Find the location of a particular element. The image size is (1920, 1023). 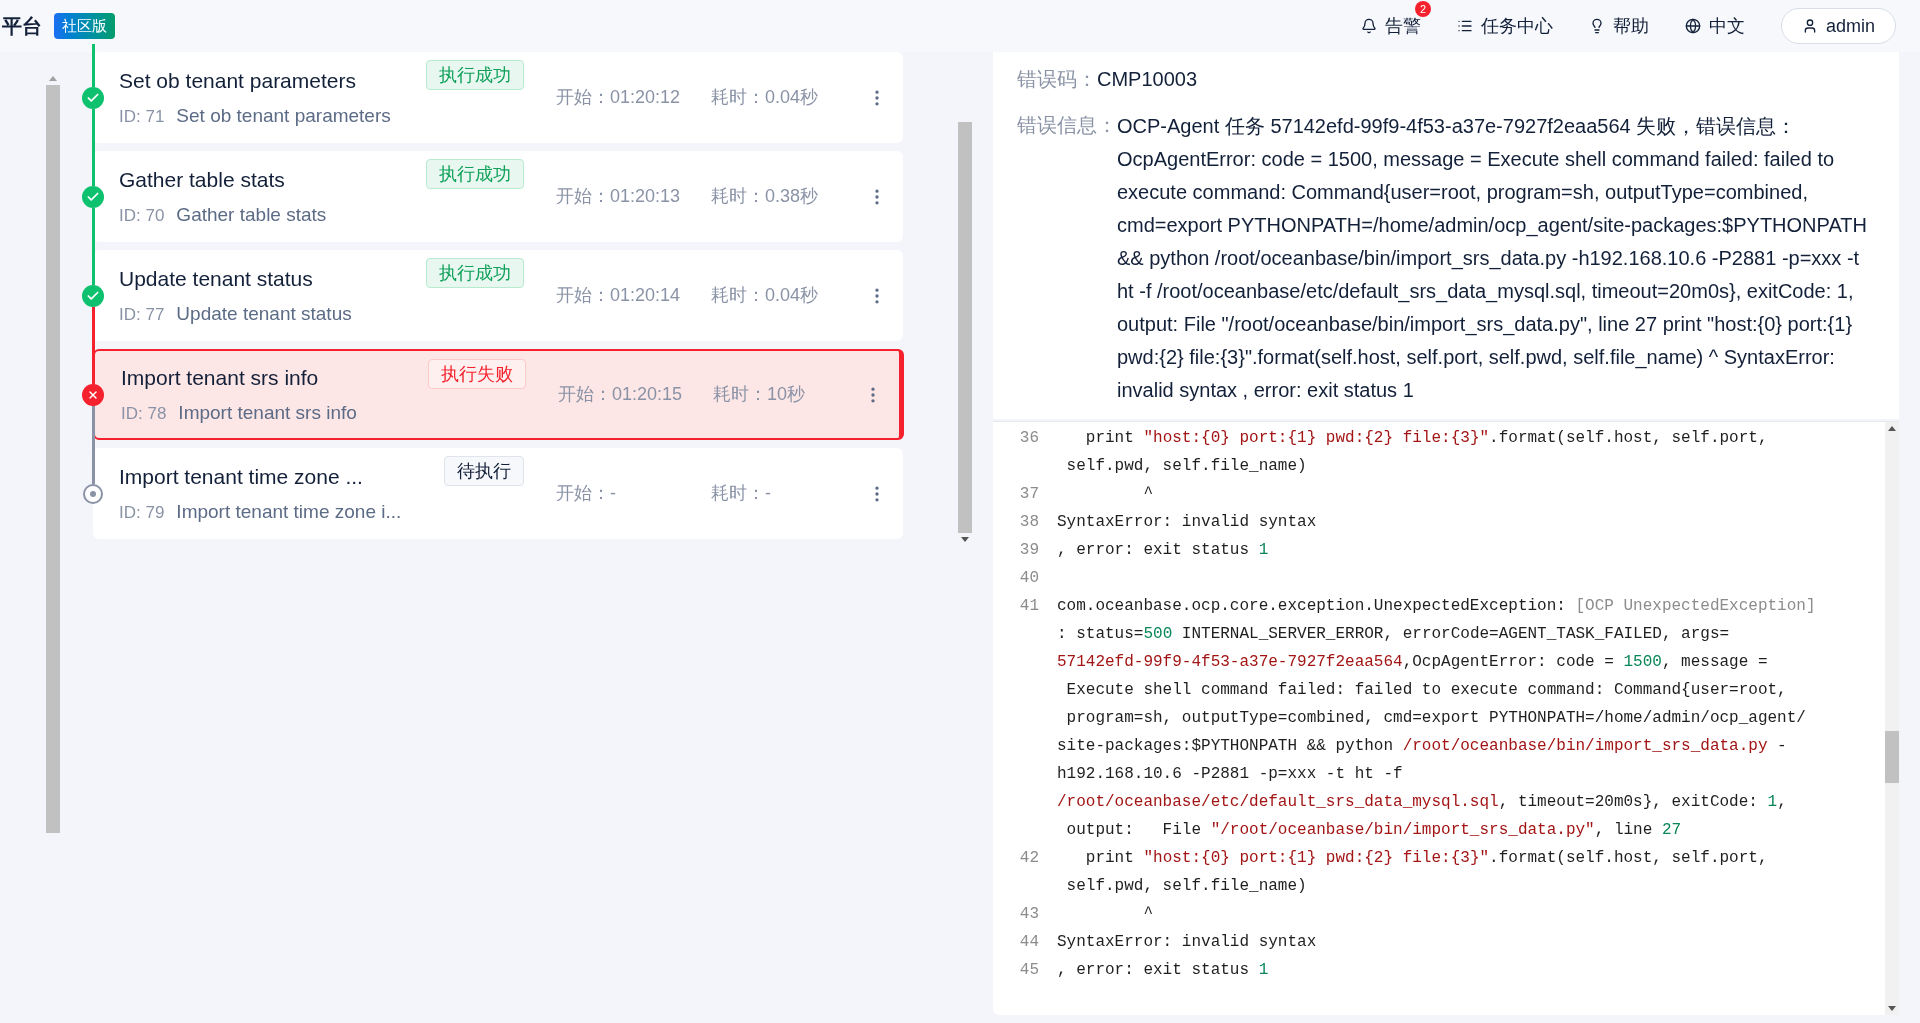

line-number: 37 is located at coordinates (1028, 494).